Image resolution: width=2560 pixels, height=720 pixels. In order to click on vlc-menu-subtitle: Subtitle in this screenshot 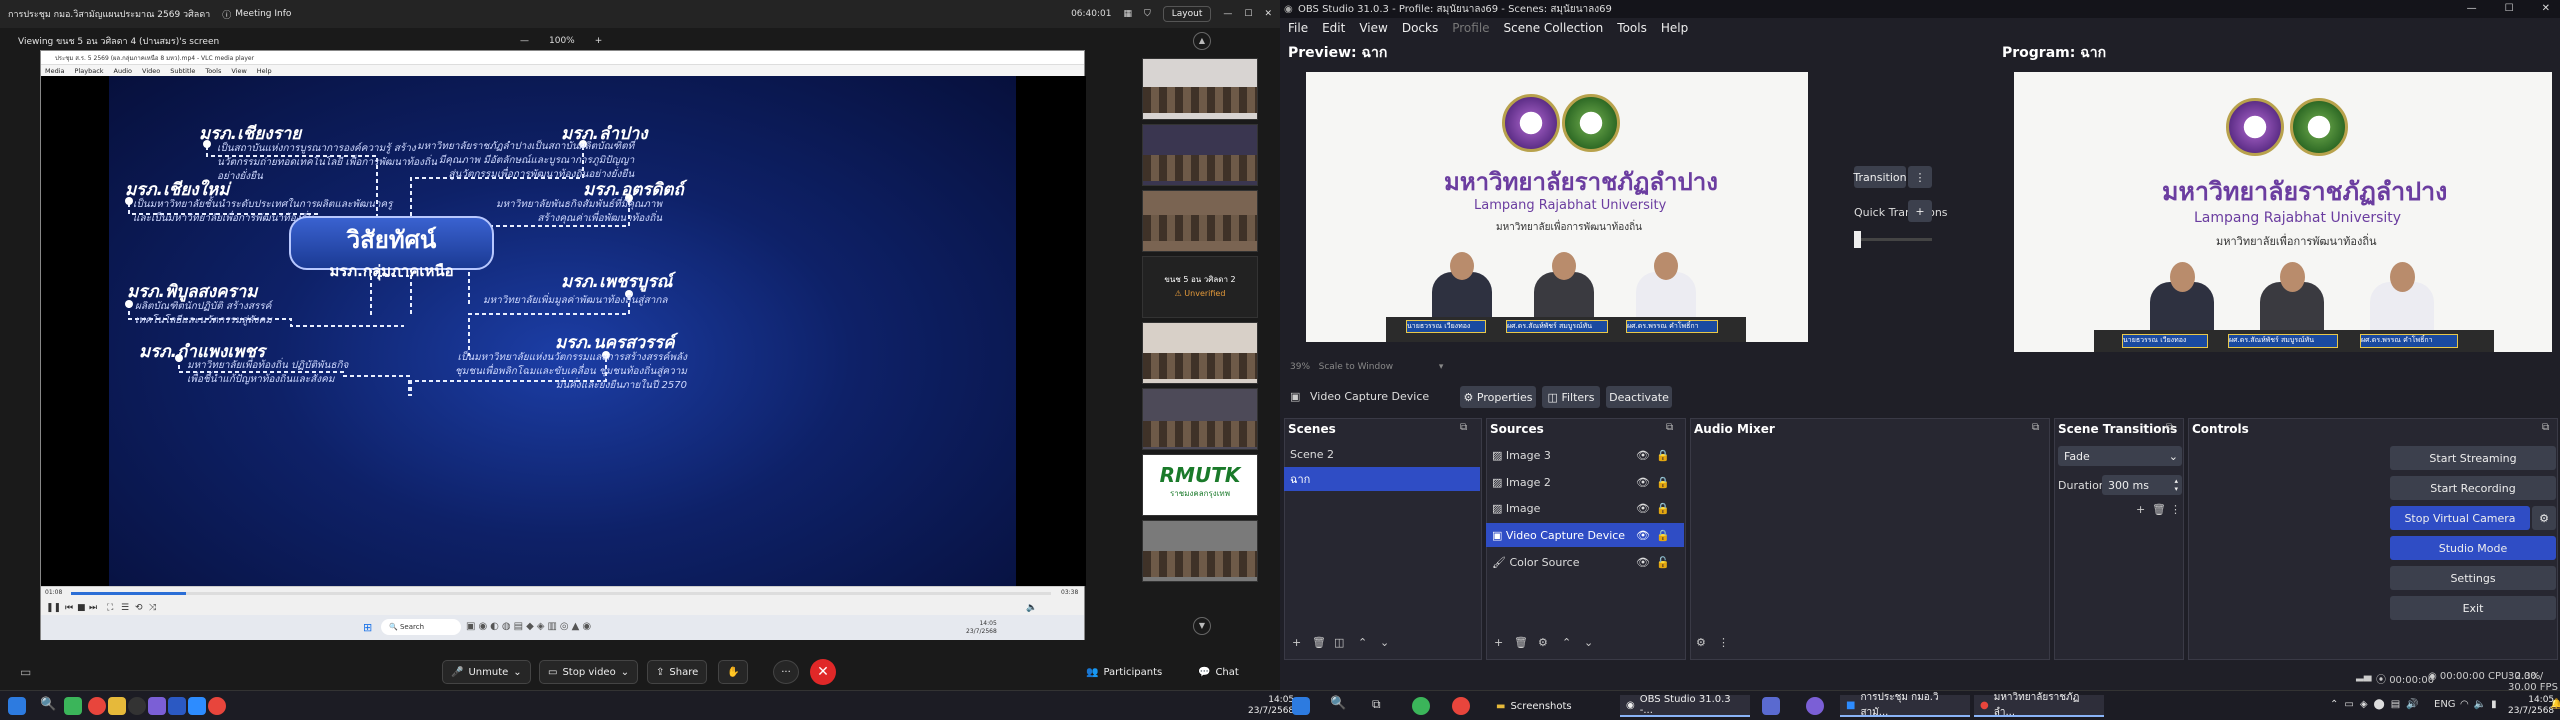, I will do `click(182, 71)`.